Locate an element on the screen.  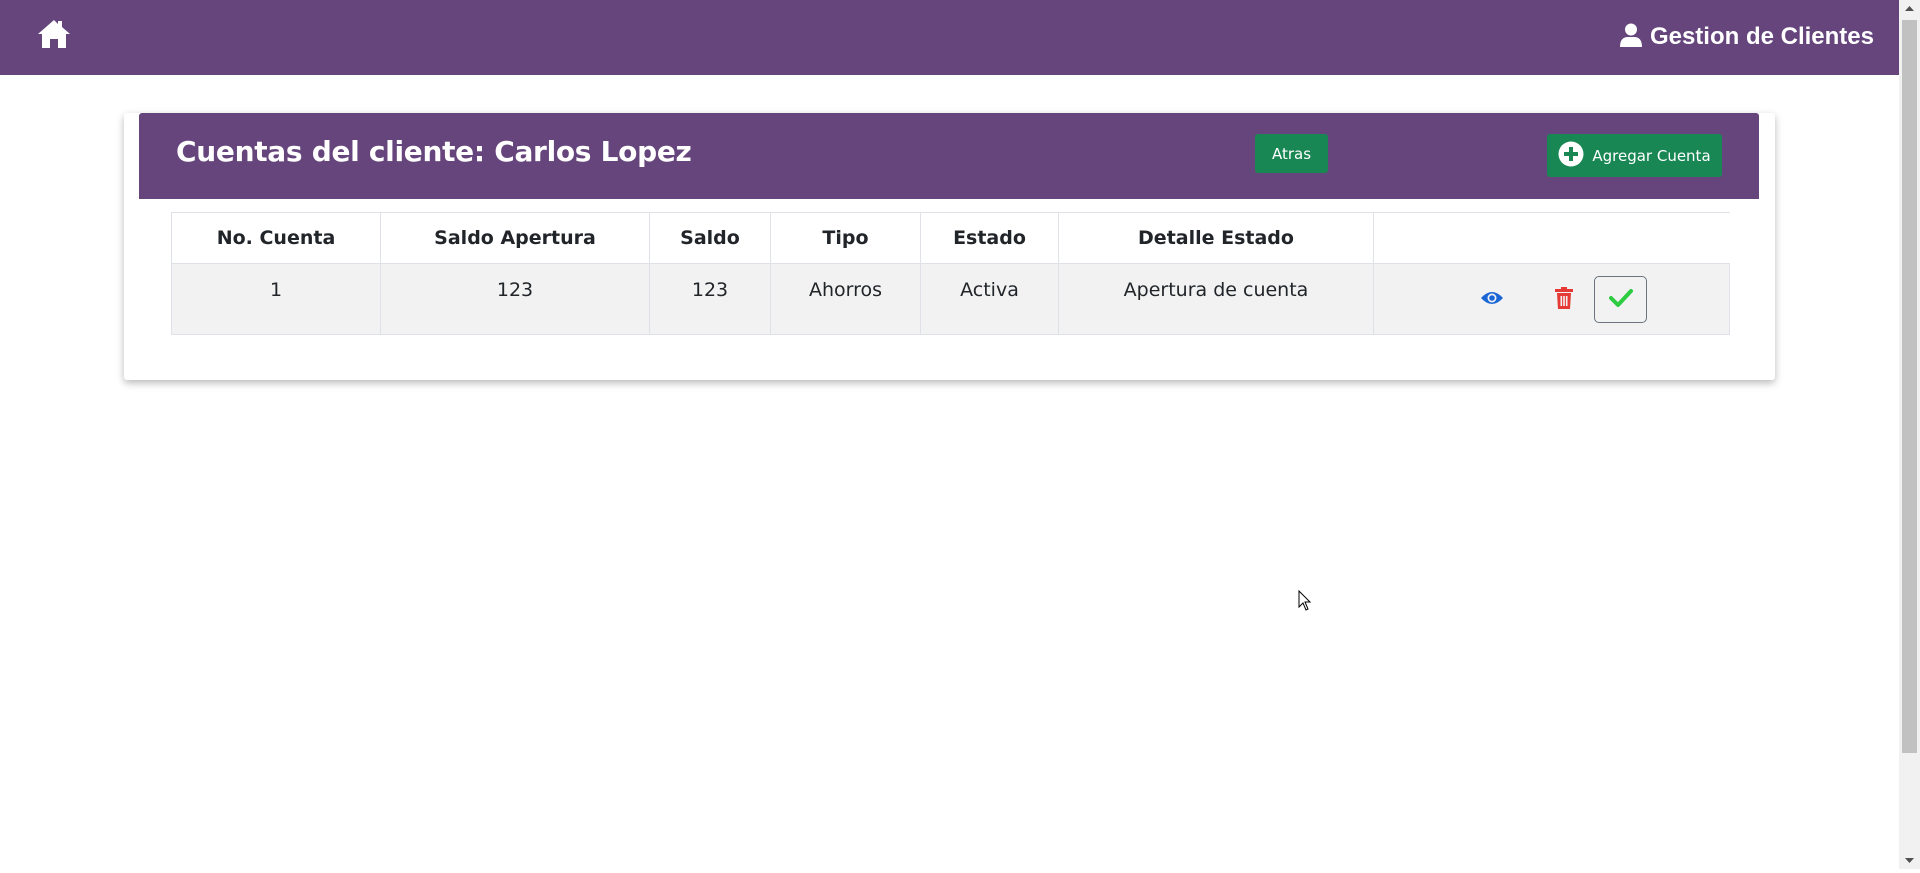
scroll-up-arrow-icon is located at coordinates (1909, 8).